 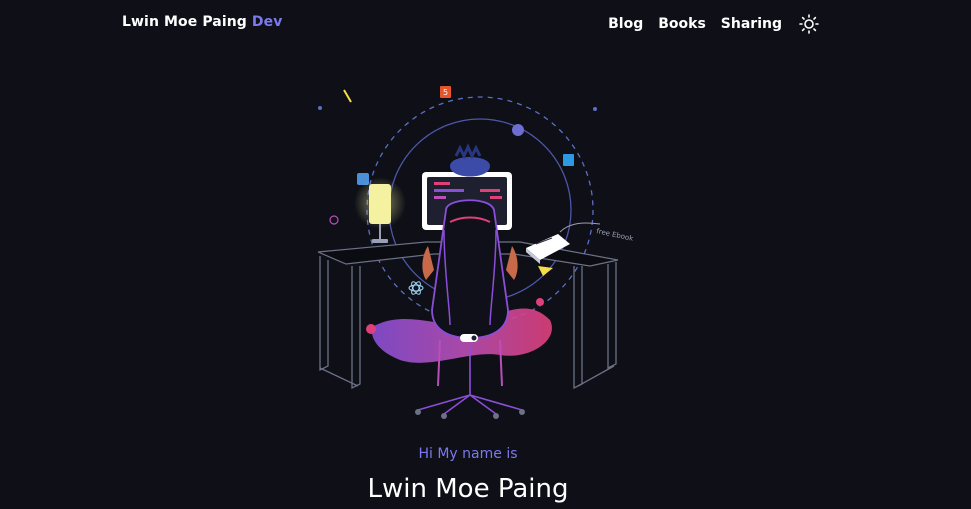 I want to click on navbar: Lwin Moe Paing Dev Blog Books Sharing, so click(x=485, y=23).